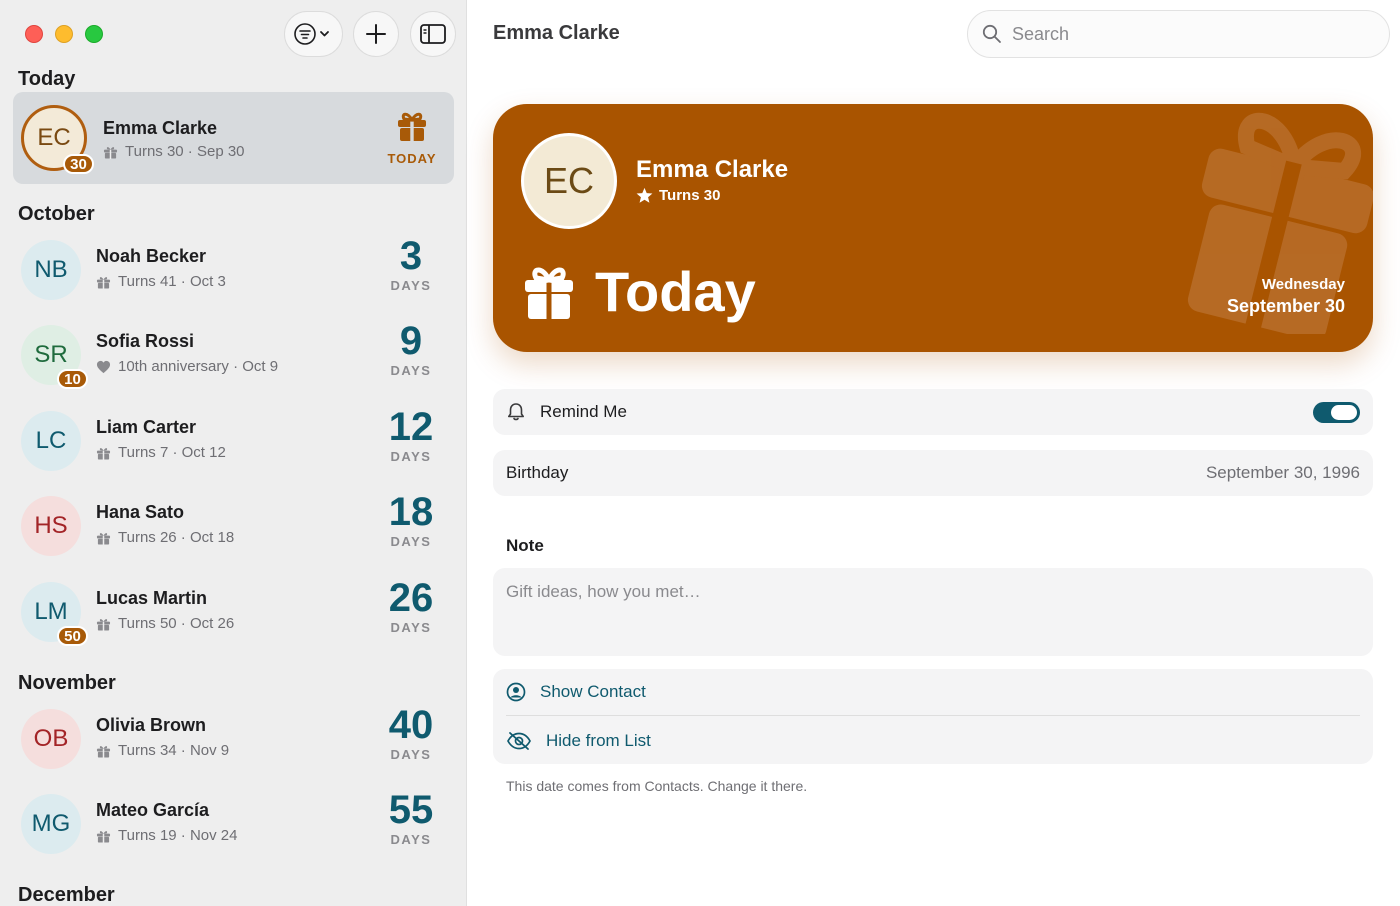 This screenshot has width=1400, height=906. Describe the element at coordinates (568, 180) in the screenshot. I see `hero-avatar-initials: EC` at that location.